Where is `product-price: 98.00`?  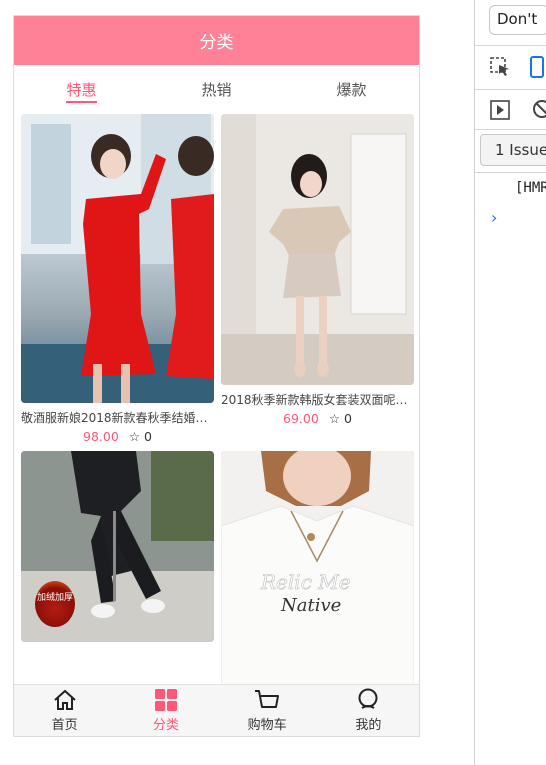
product-price: 98.00 is located at coordinates (101, 436).